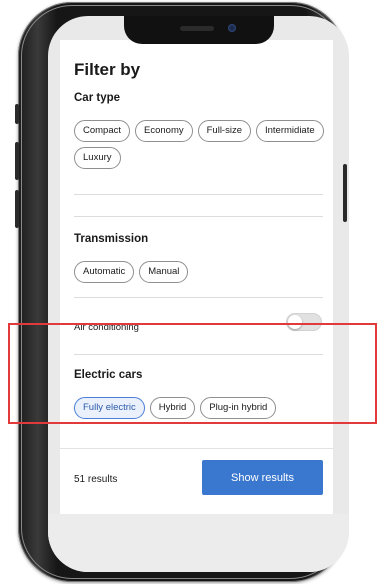 Image resolution: width=379 pixels, height=584 pixels. I want to click on speaker-grille, so click(197, 28).